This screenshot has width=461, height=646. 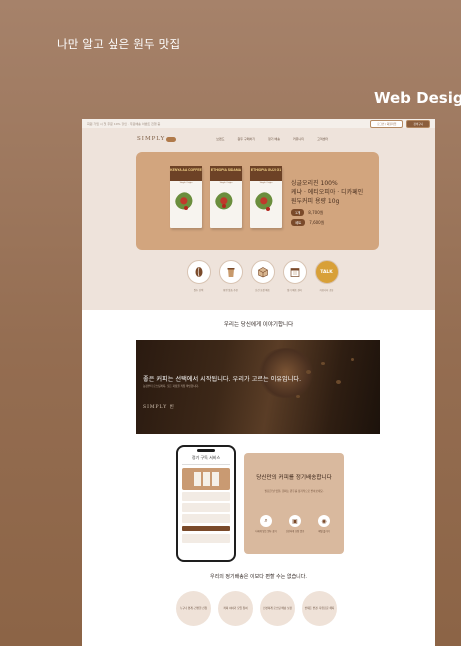 I want to click on bag-label: ETHIOPIA GUJI G1, so click(x=266, y=173).